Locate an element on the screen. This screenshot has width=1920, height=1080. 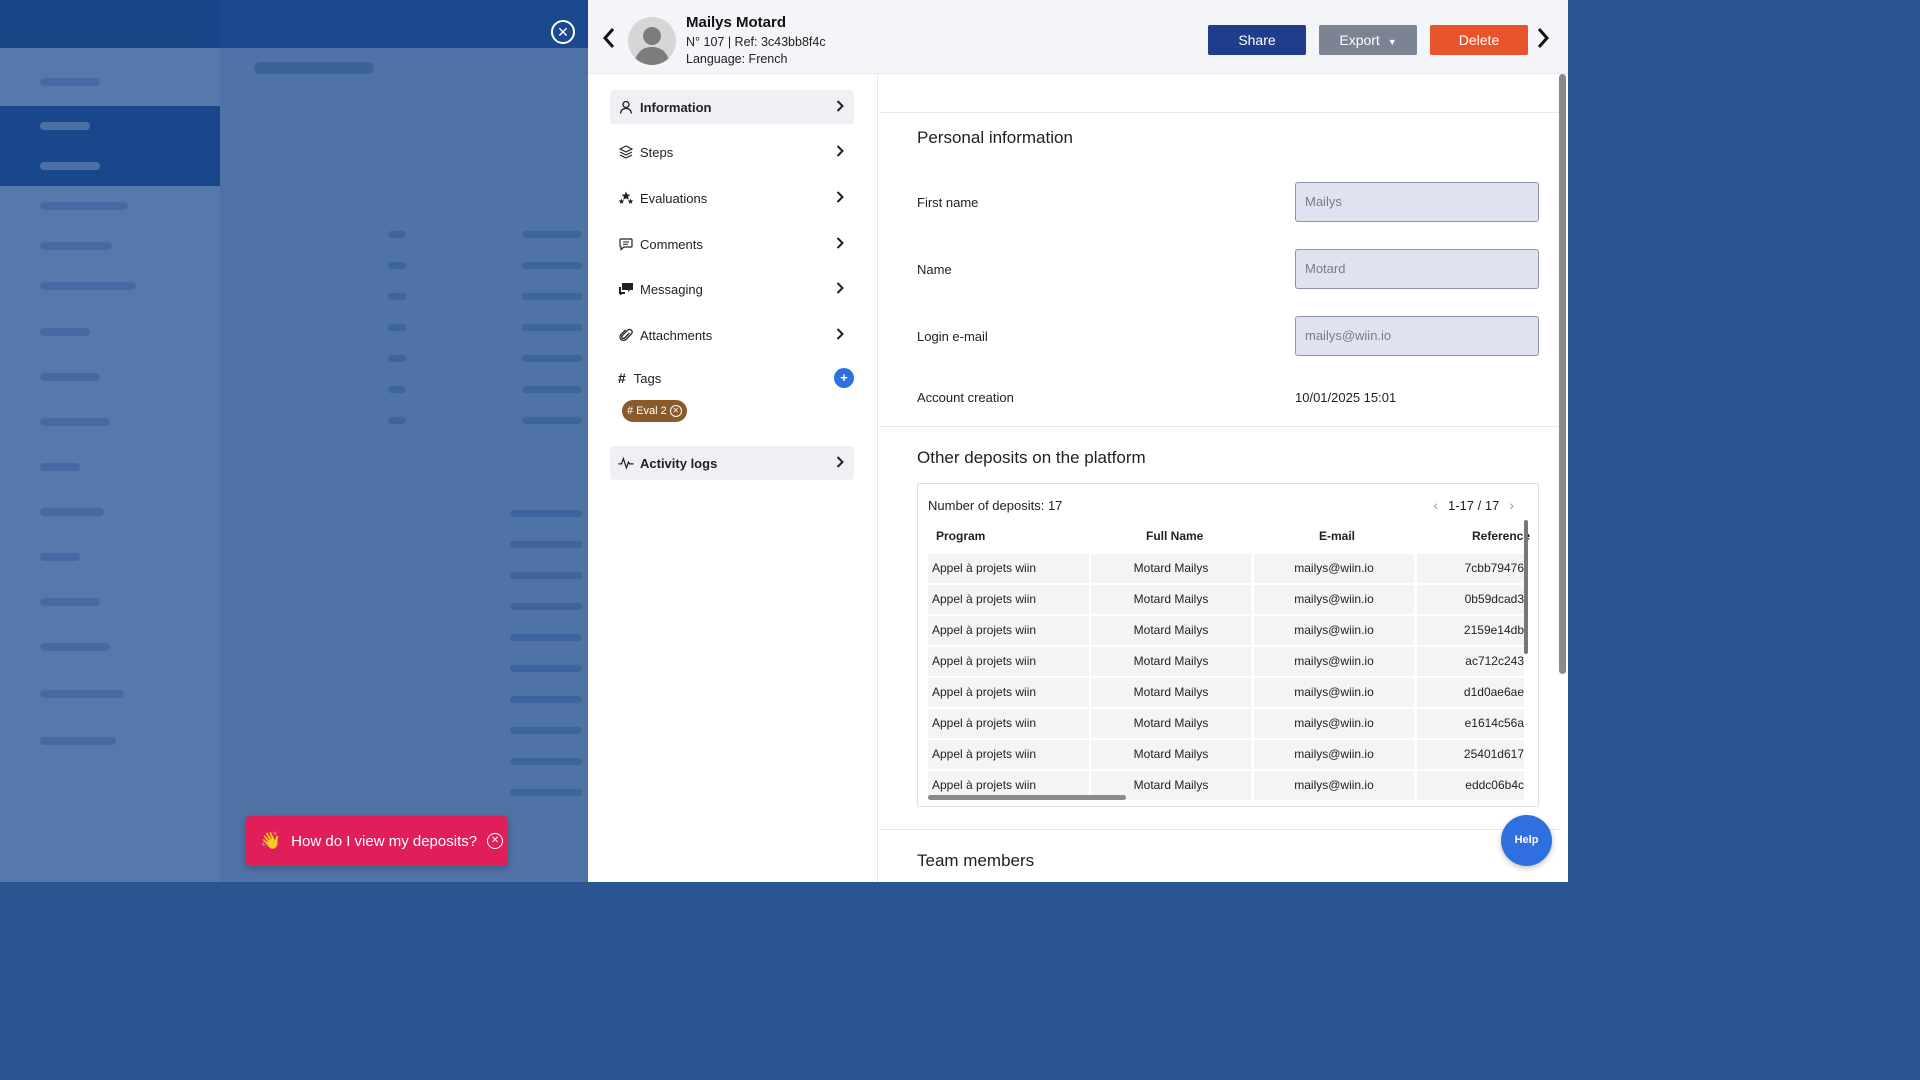
close-icon: ✕ is located at coordinates (563, 32).